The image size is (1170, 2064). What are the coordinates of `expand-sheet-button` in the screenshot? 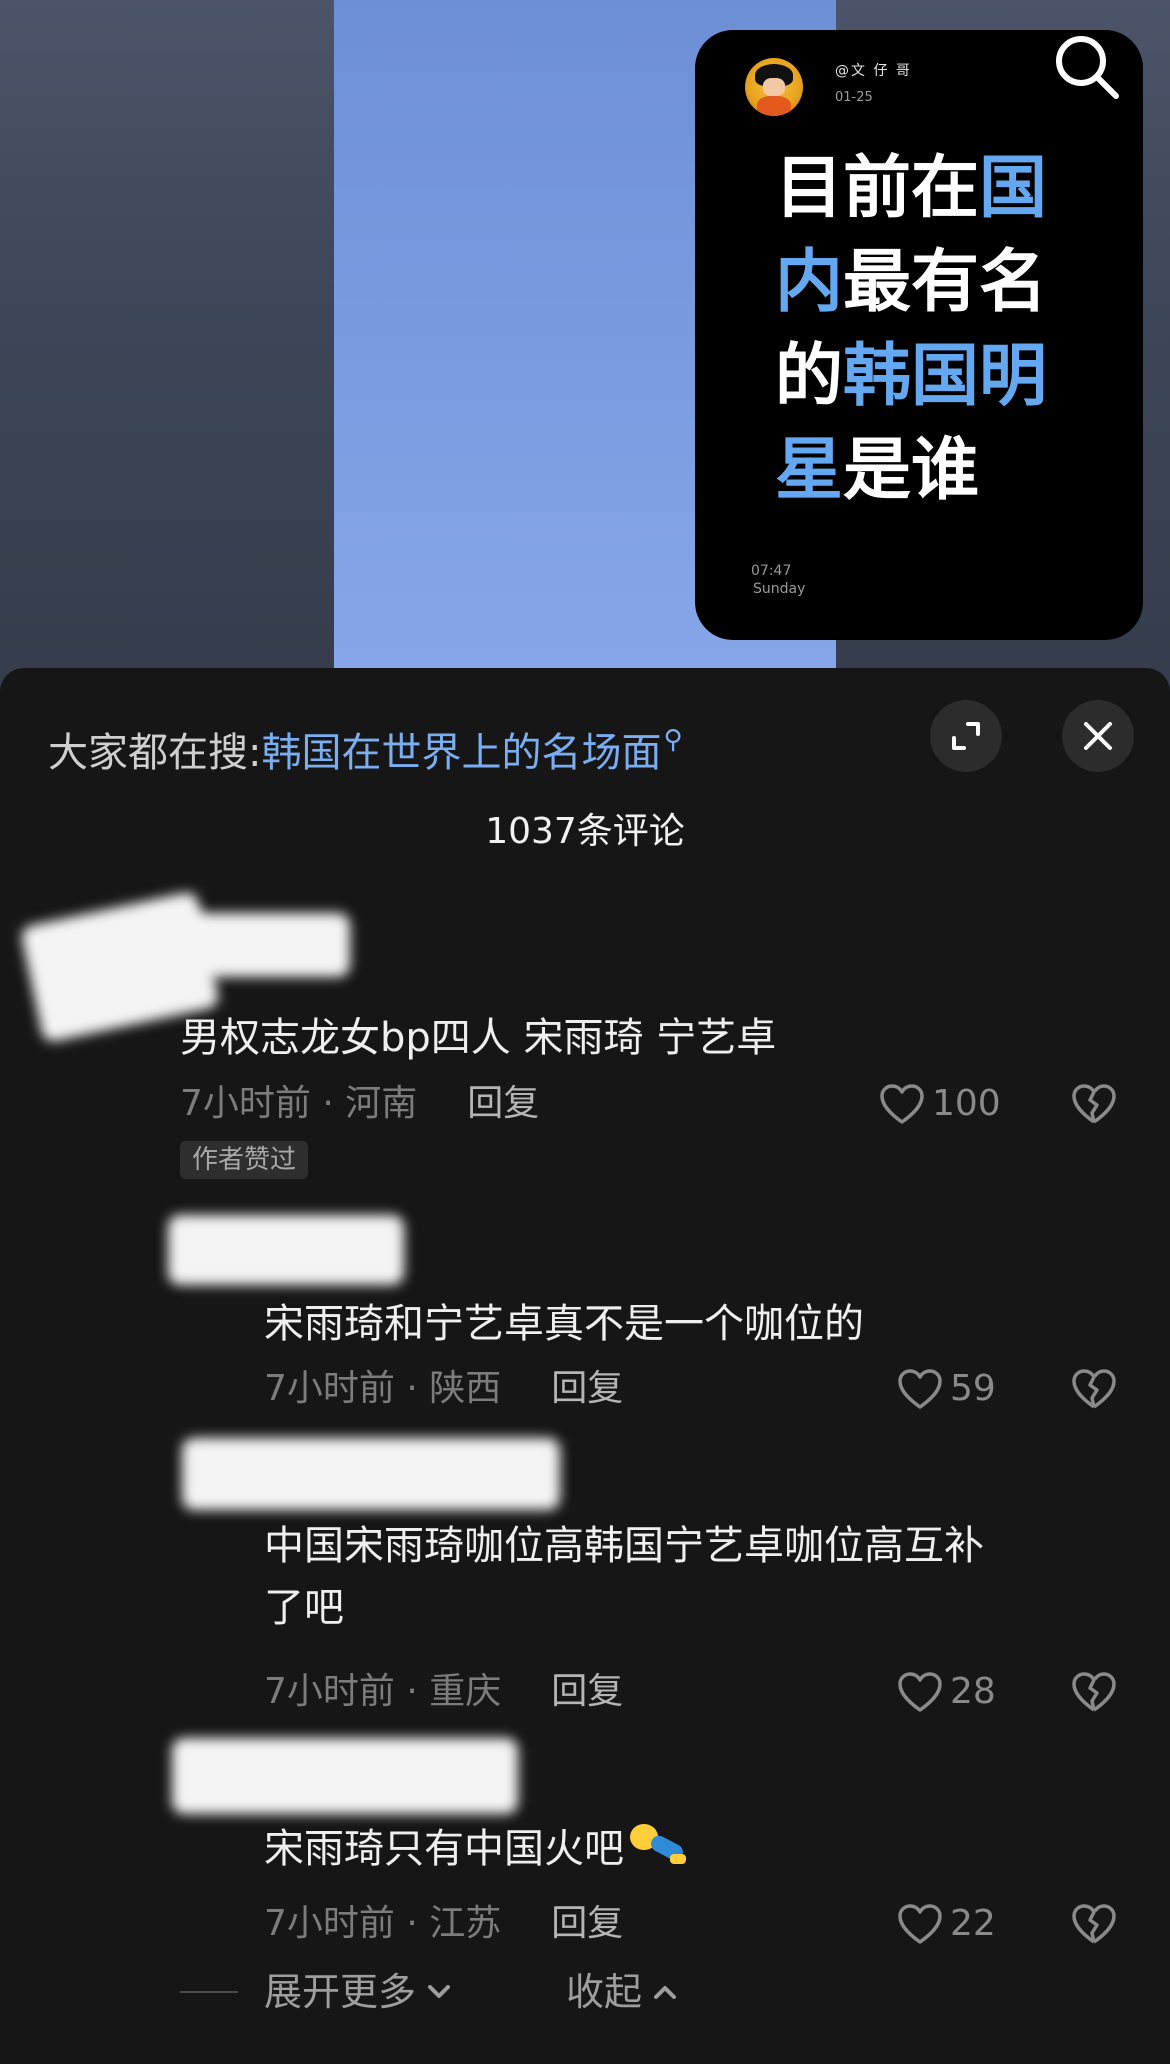 It's located at (966, 736).